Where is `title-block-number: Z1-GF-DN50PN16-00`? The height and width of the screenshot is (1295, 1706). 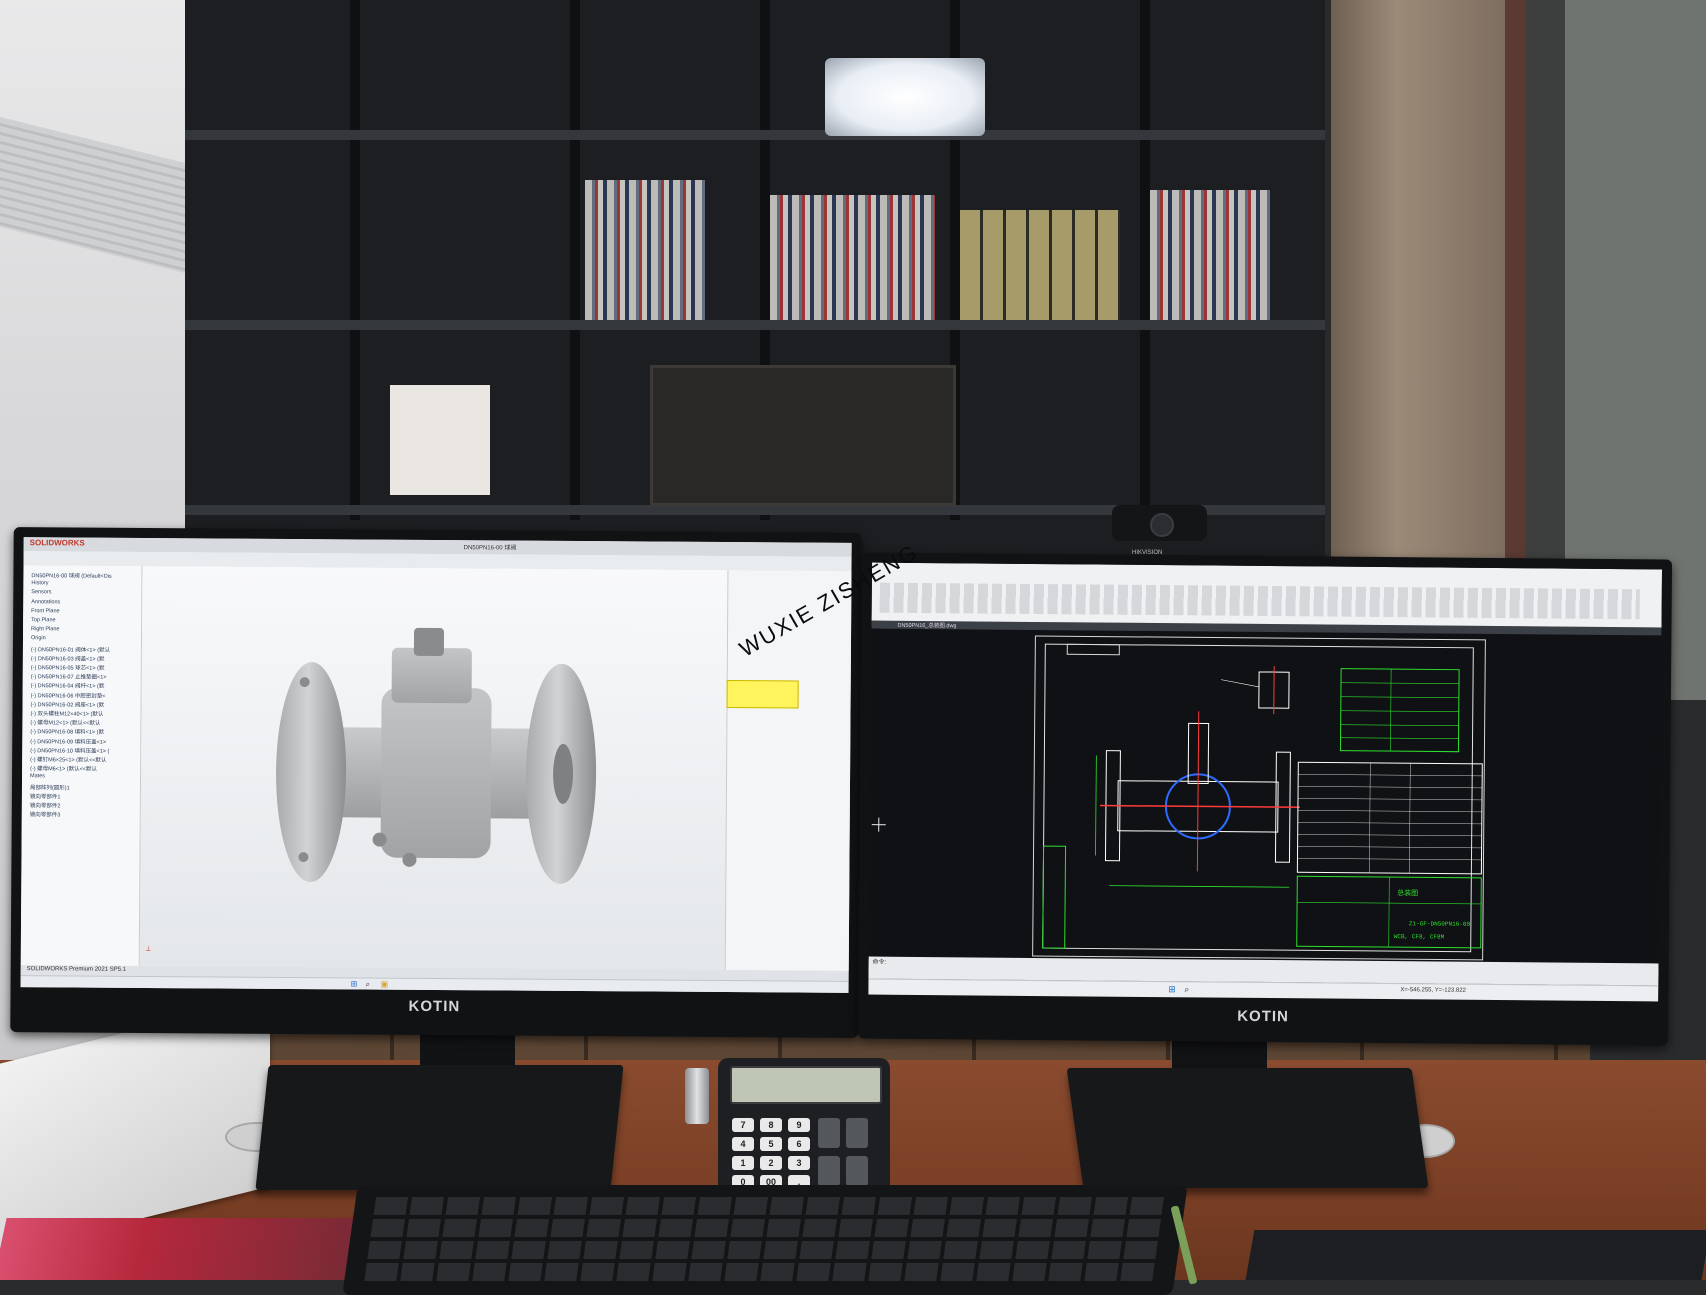 title-block-number: Z1-GF-DN50PN16-00 is located at coordinates (1440, 924).